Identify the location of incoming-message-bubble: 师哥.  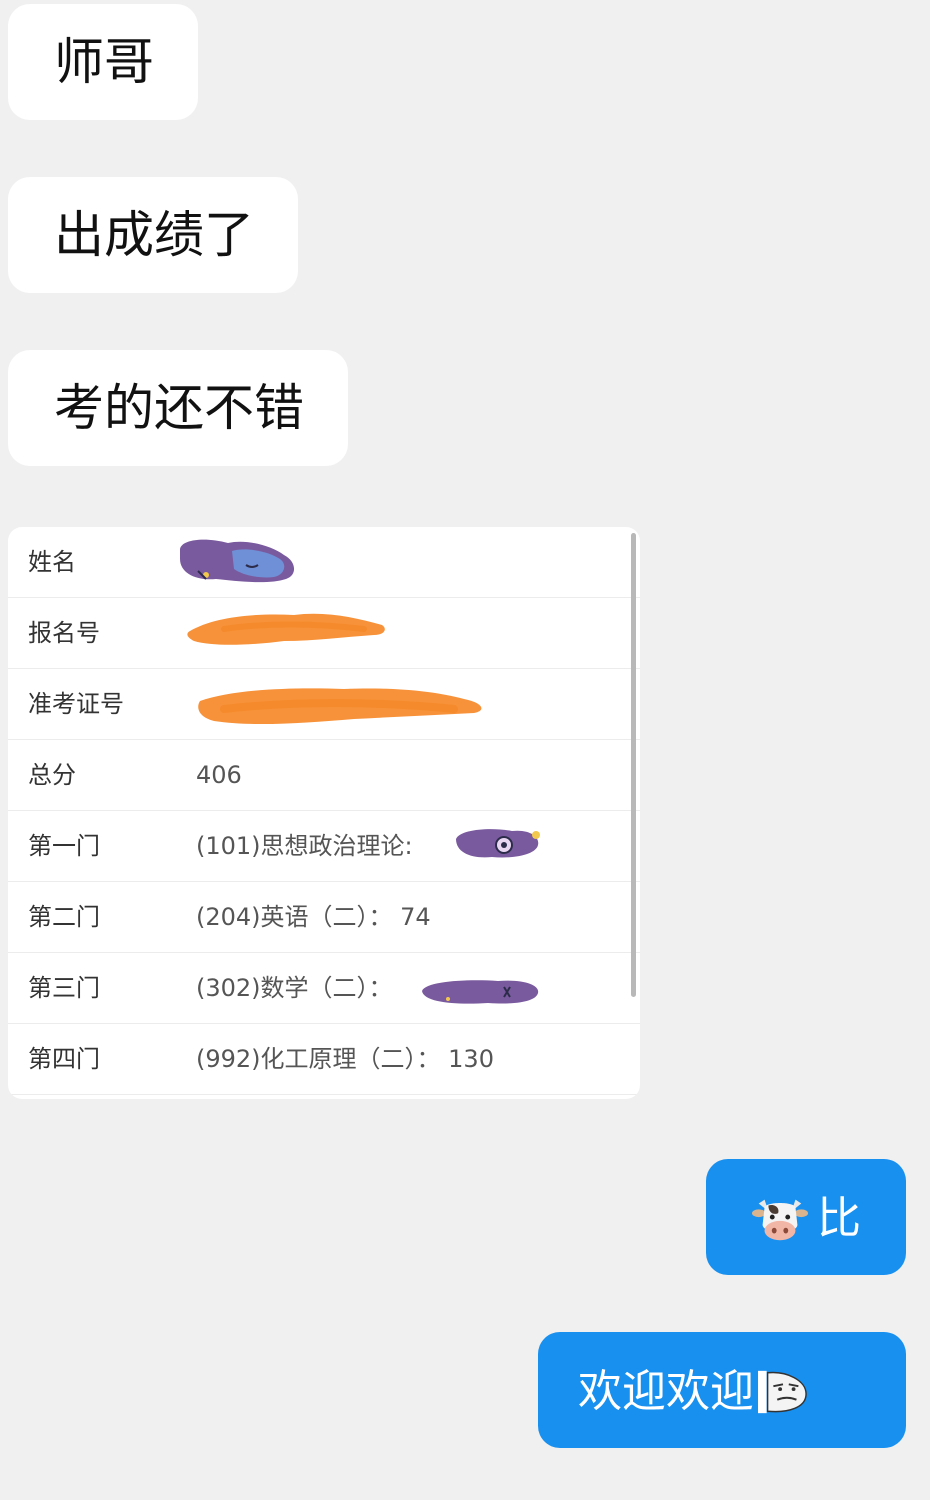
(103, 62).